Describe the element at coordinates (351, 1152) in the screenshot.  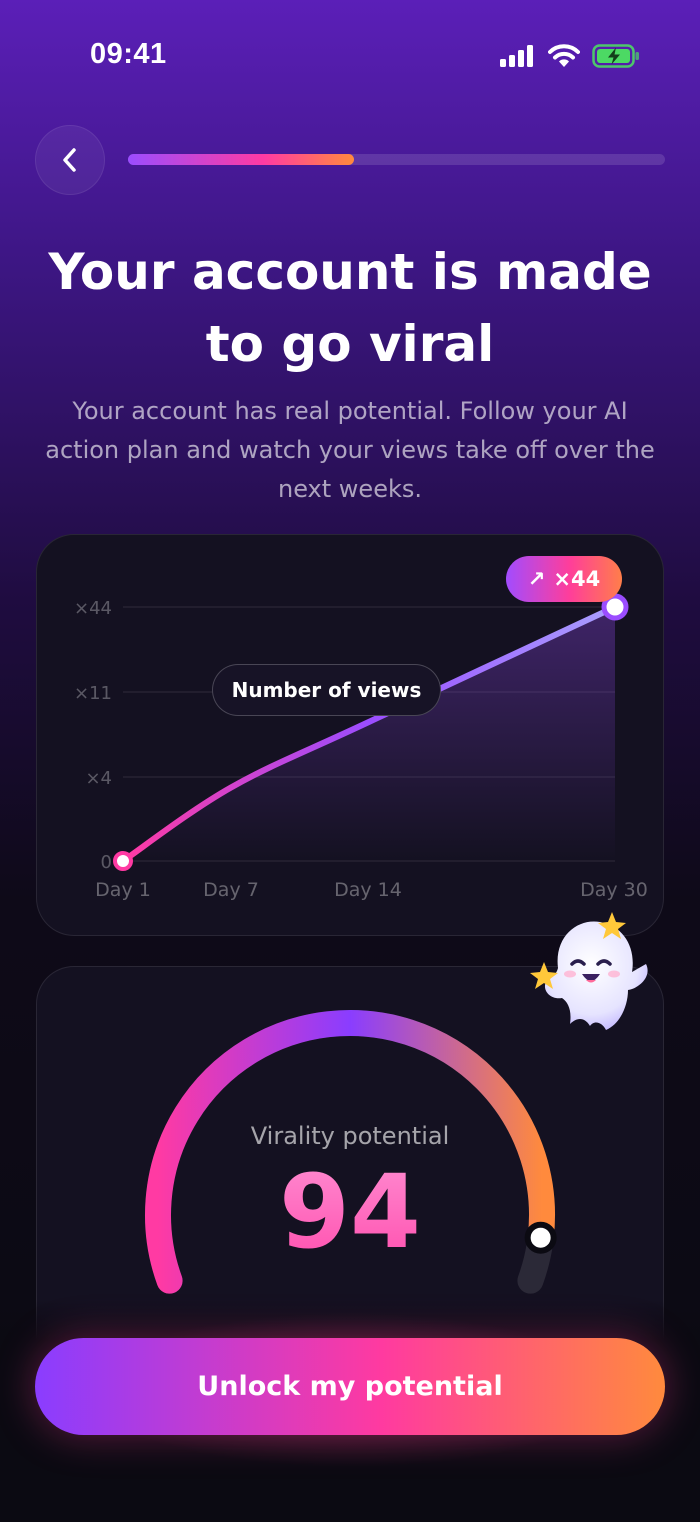
I see `virality-gauge` at that location.